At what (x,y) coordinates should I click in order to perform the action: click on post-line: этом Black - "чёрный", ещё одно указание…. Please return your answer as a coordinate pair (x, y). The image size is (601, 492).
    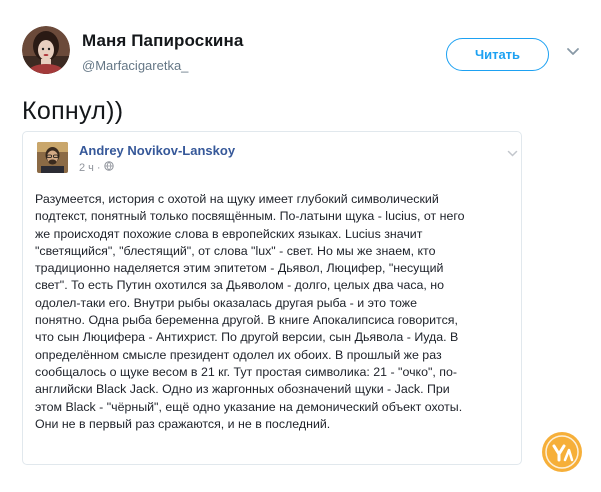
    Looking at the image, I should click on (249, 406).